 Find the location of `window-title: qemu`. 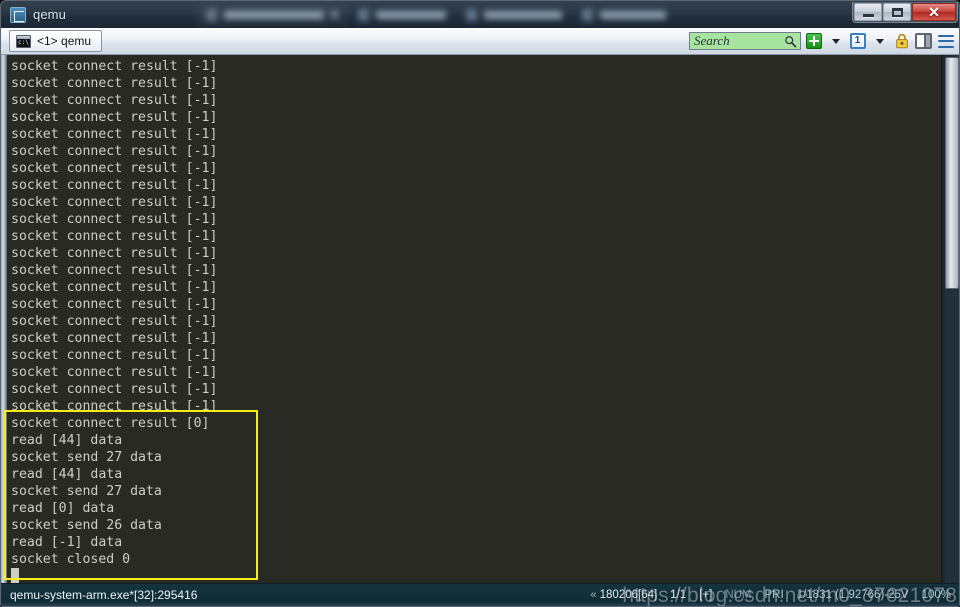

window-title: qemu is located at coordinates (49, 14).